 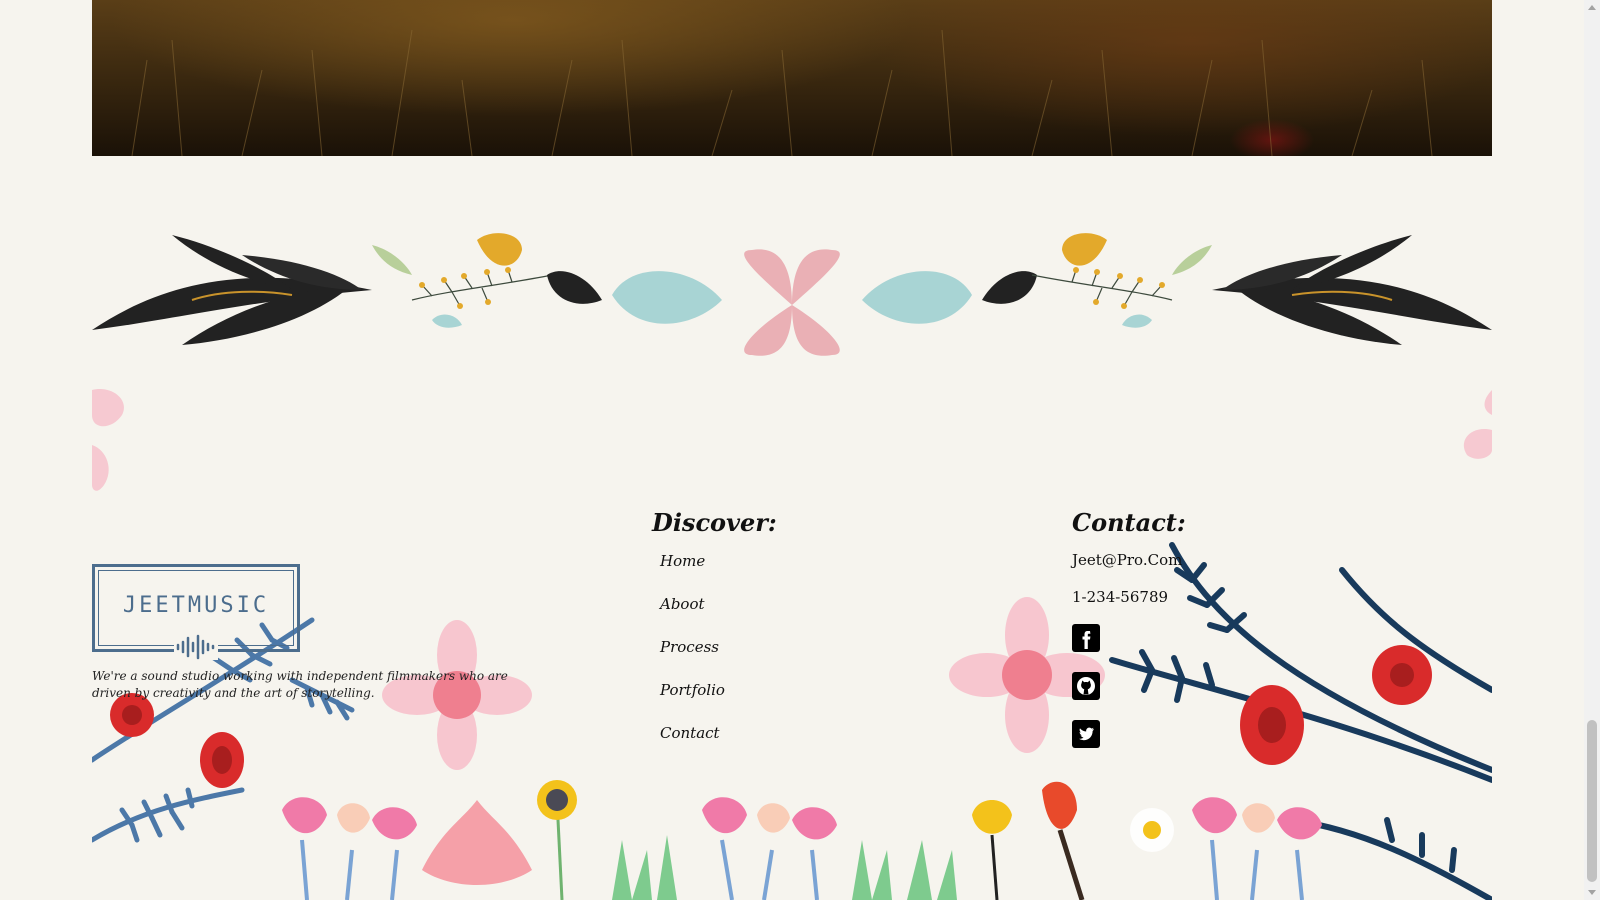 What do you see at coordinates (1129, 599) in the screenshot?
I see `contact-phone: 1-234-56789` at bounding box center [1129, 599].